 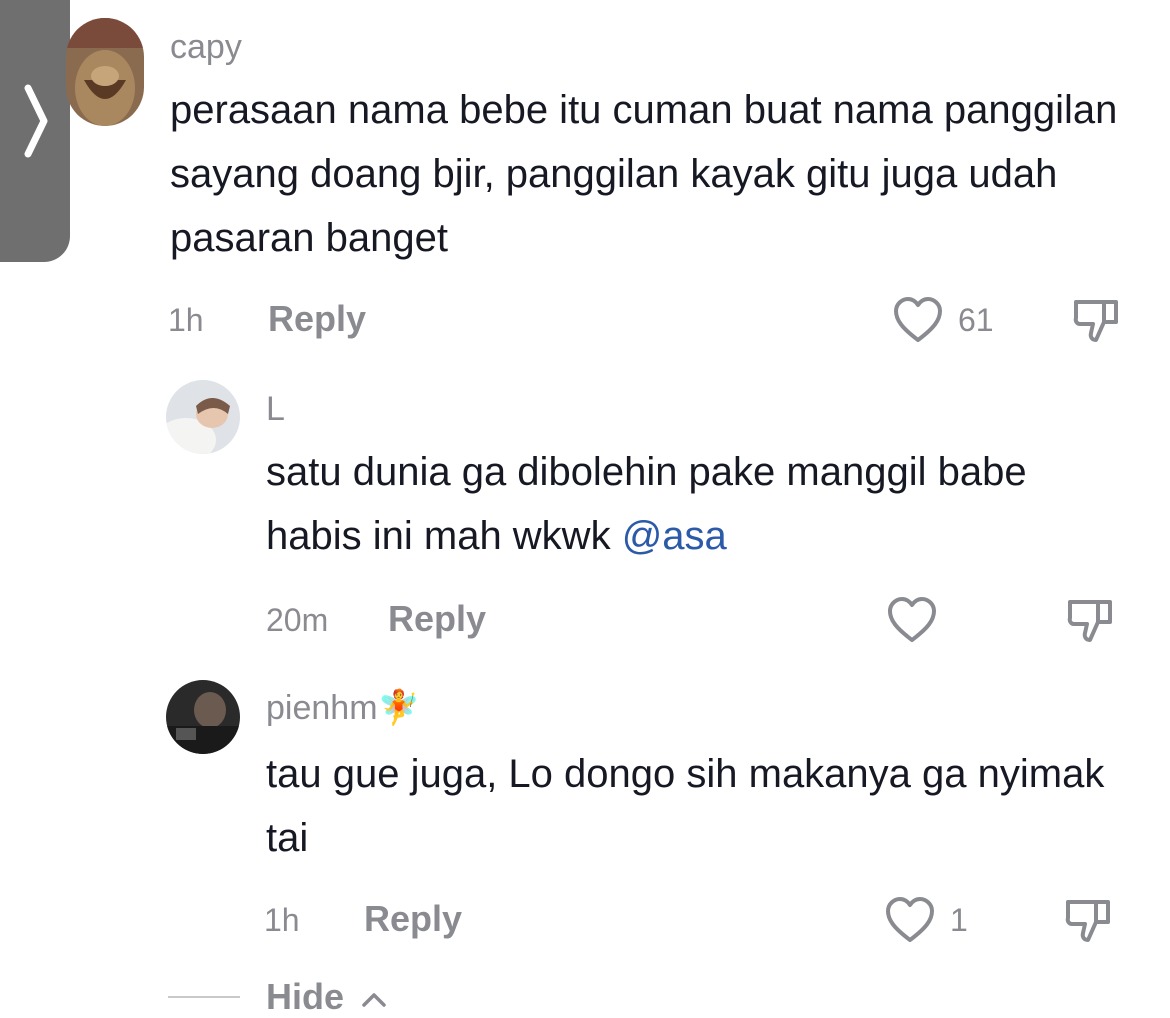 I want to click on chevron-up-icon, so click(x=374, y=1000).